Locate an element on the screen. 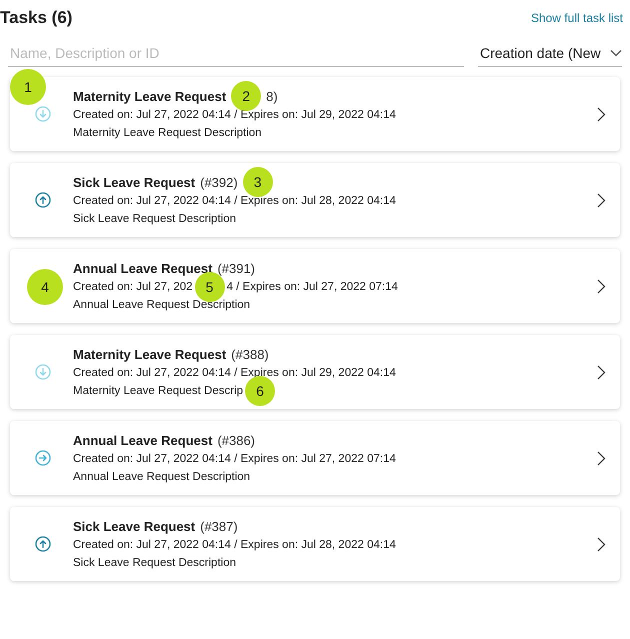  sort-dropdown: Creation date (New is located at coordinates (550, 54).